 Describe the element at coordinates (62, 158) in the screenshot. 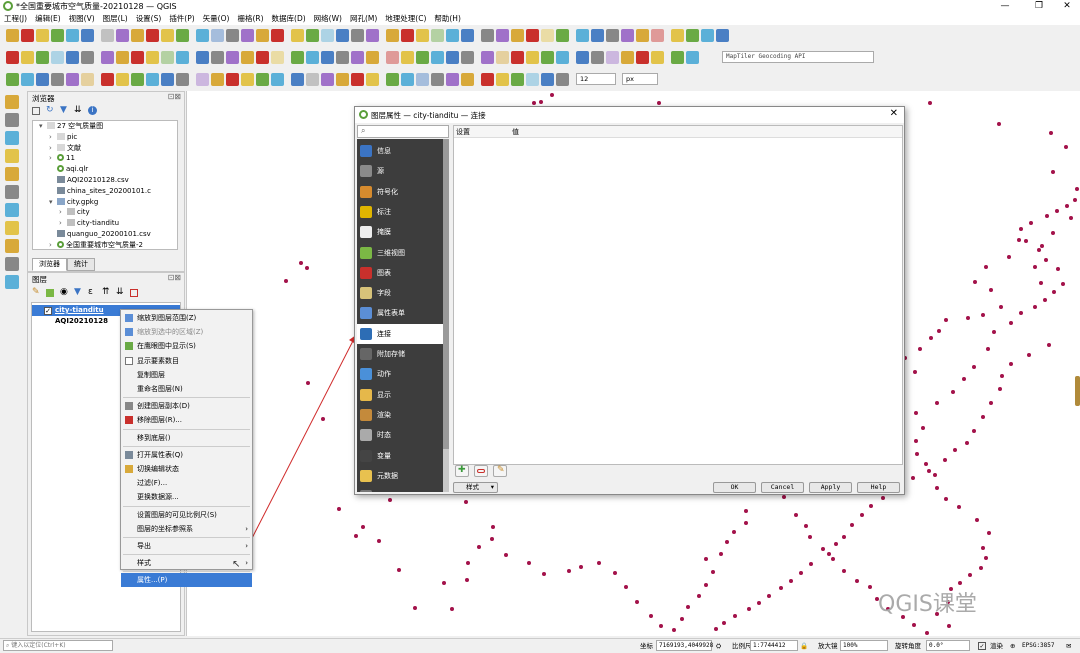

I see `browser-tree-item: › 11` at that location.